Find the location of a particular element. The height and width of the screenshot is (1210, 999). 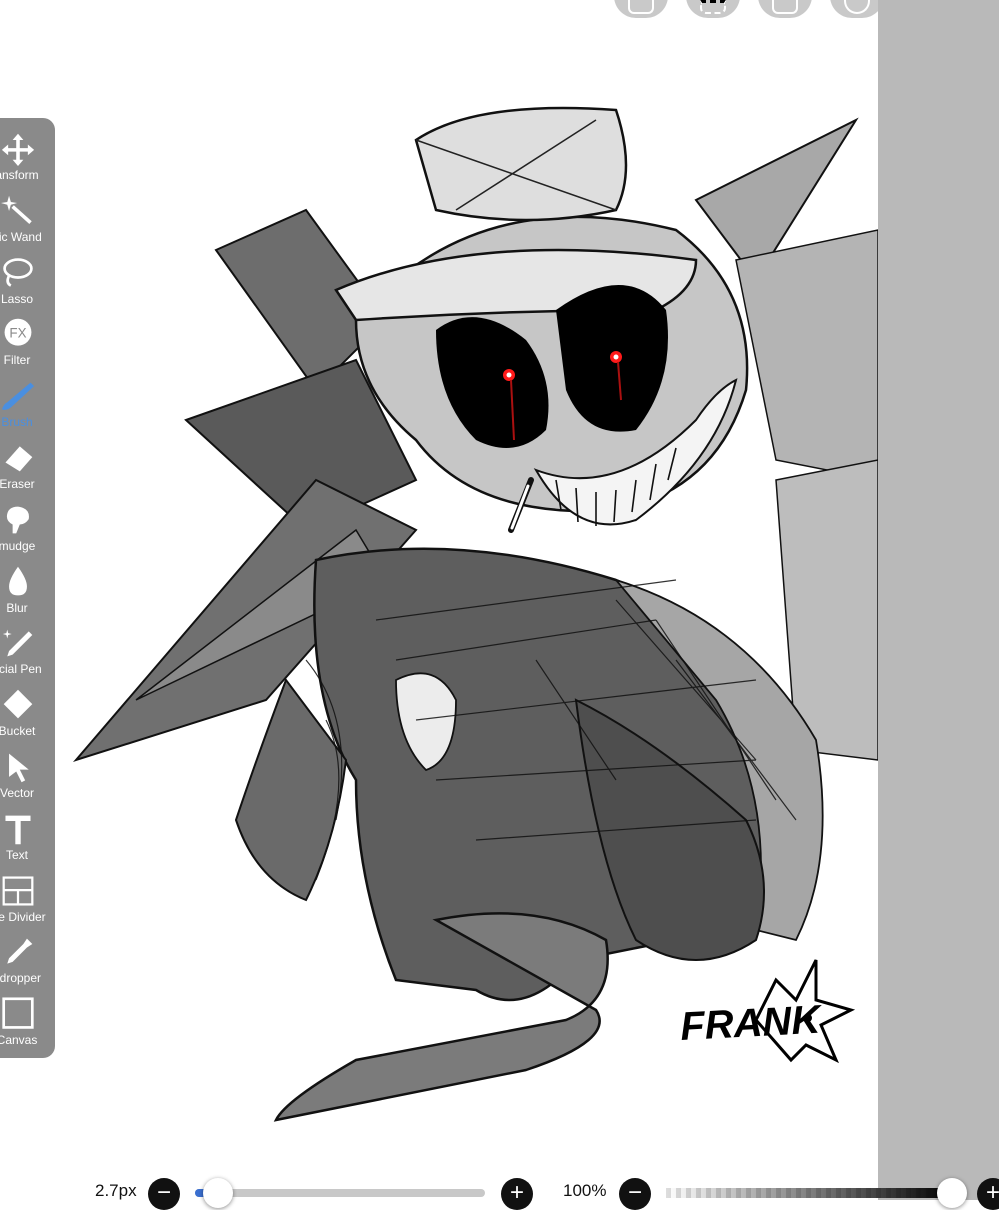

fx-icon: FX is located at coordinates (18, 333).